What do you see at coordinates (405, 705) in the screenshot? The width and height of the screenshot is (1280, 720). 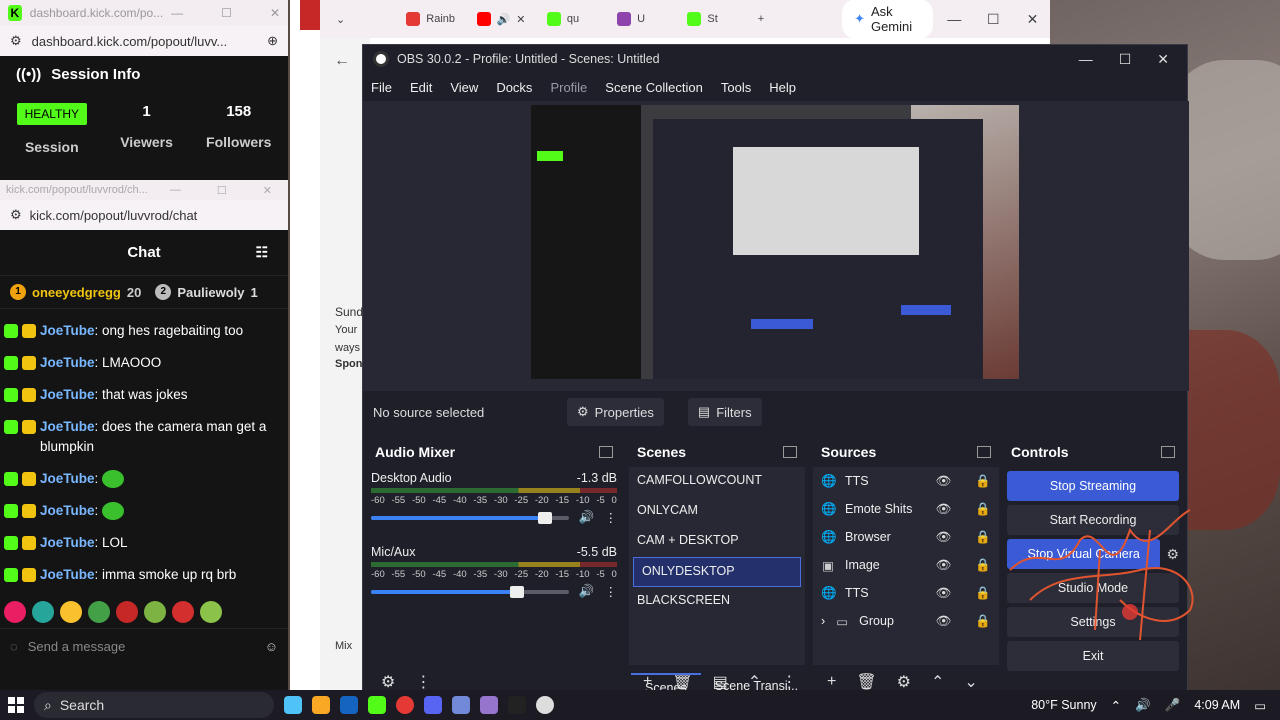 I see `chrome-icon` at bounding box center [405, 705].